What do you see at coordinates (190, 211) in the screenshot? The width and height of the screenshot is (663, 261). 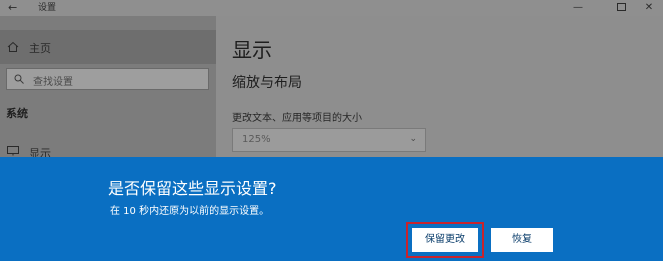 I see `dialog-message: 在 10 秒内还原为以前的显示设置。` at bounding box center [190, 211].